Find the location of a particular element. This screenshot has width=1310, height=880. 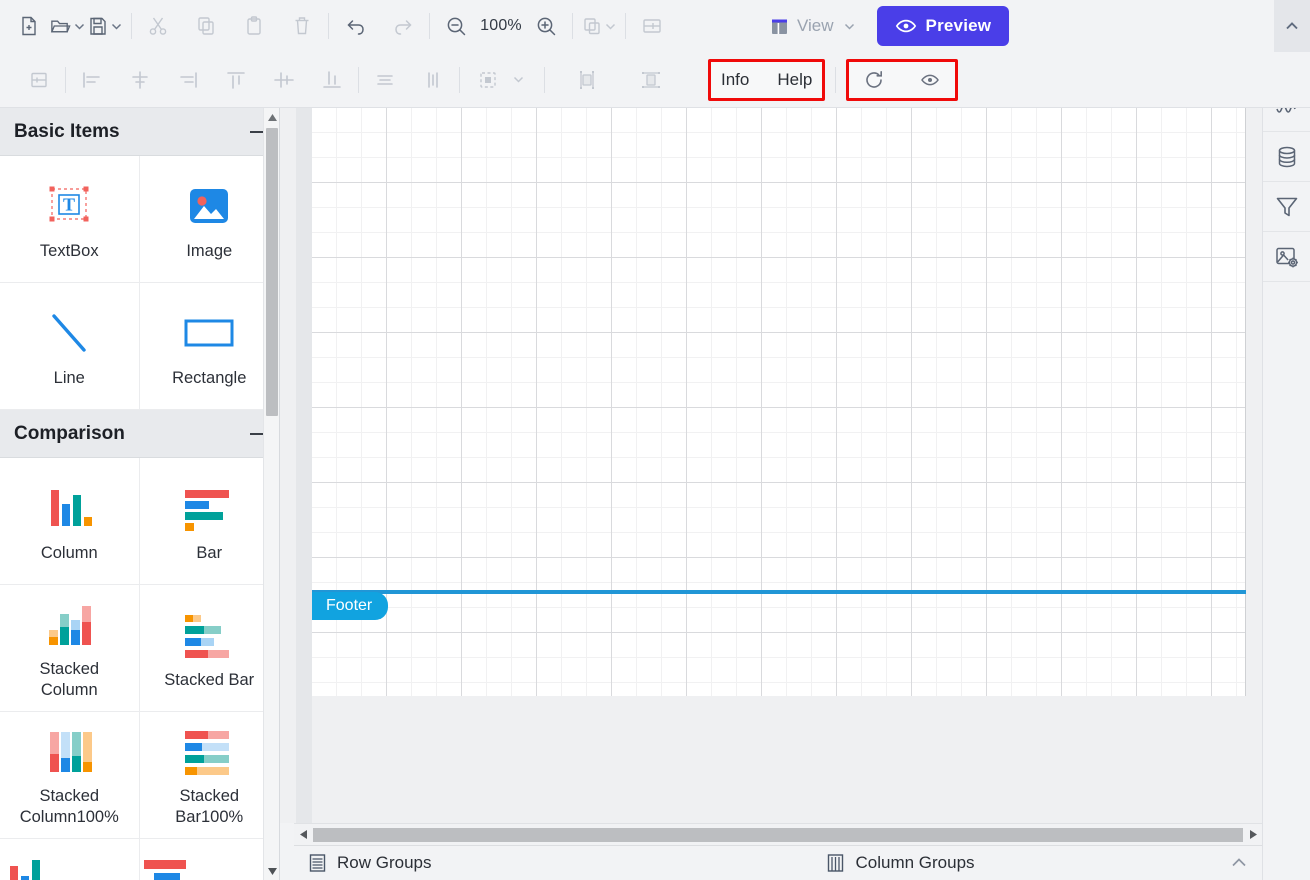

distribute-vertical-icon is located at coordinates (433, 80).